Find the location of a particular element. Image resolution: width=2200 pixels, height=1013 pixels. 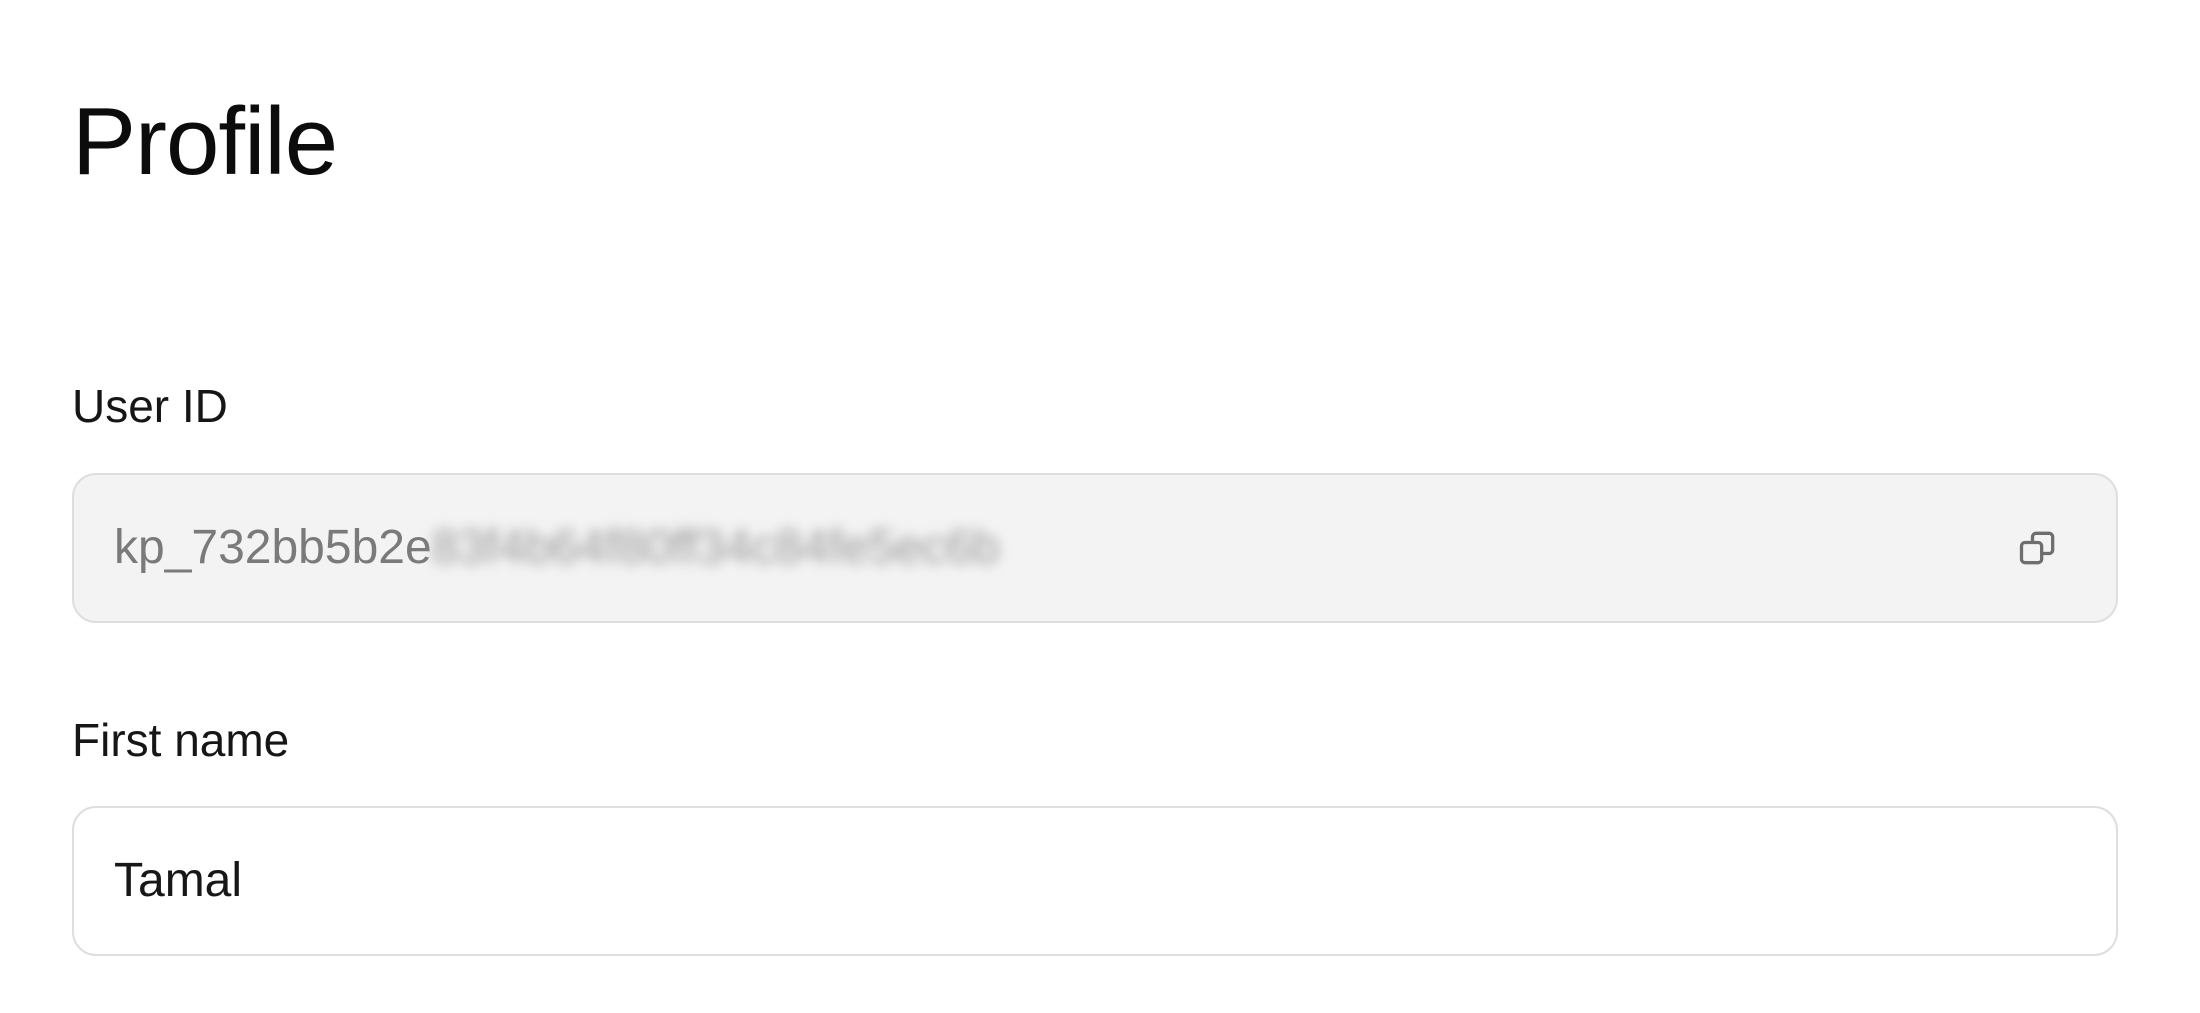

user-id-label: User ID is located at coordinates (150, 406).